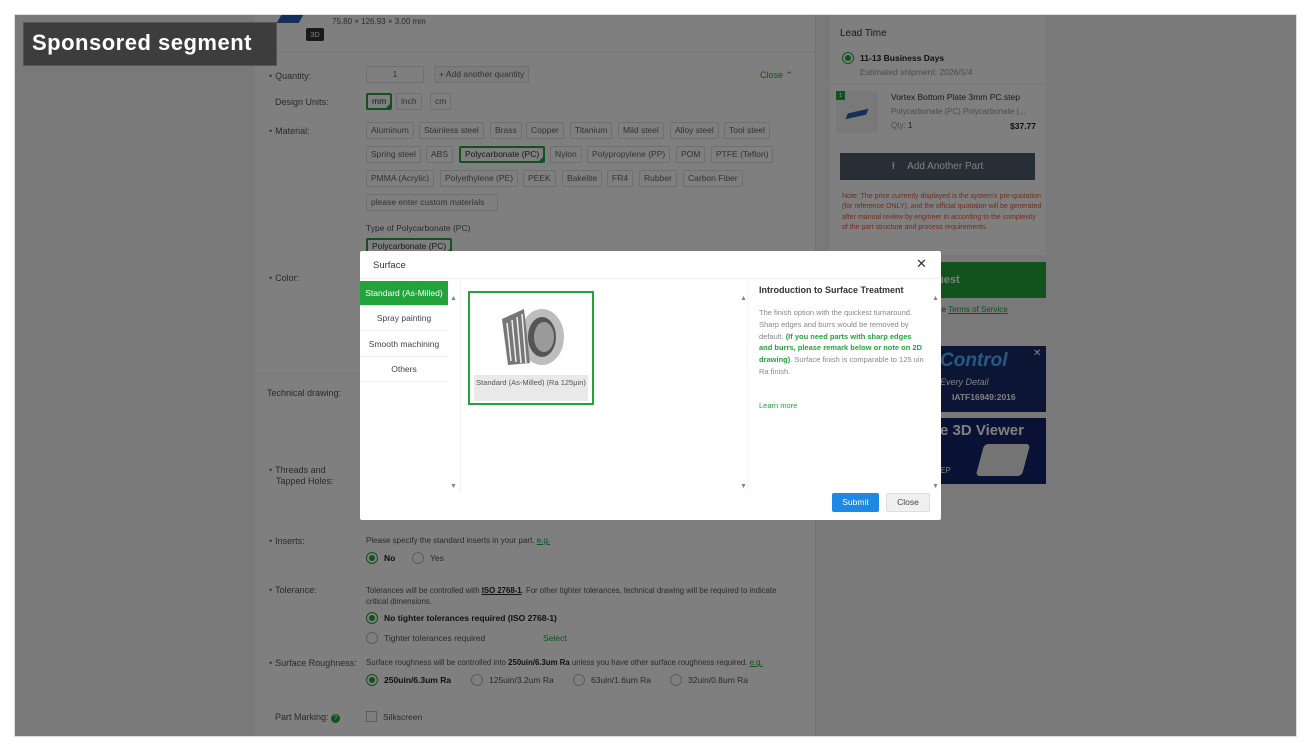 The height and width of the screenshot is (756, 1316). I want to click on modal-title: Surface, so click(389, 265).